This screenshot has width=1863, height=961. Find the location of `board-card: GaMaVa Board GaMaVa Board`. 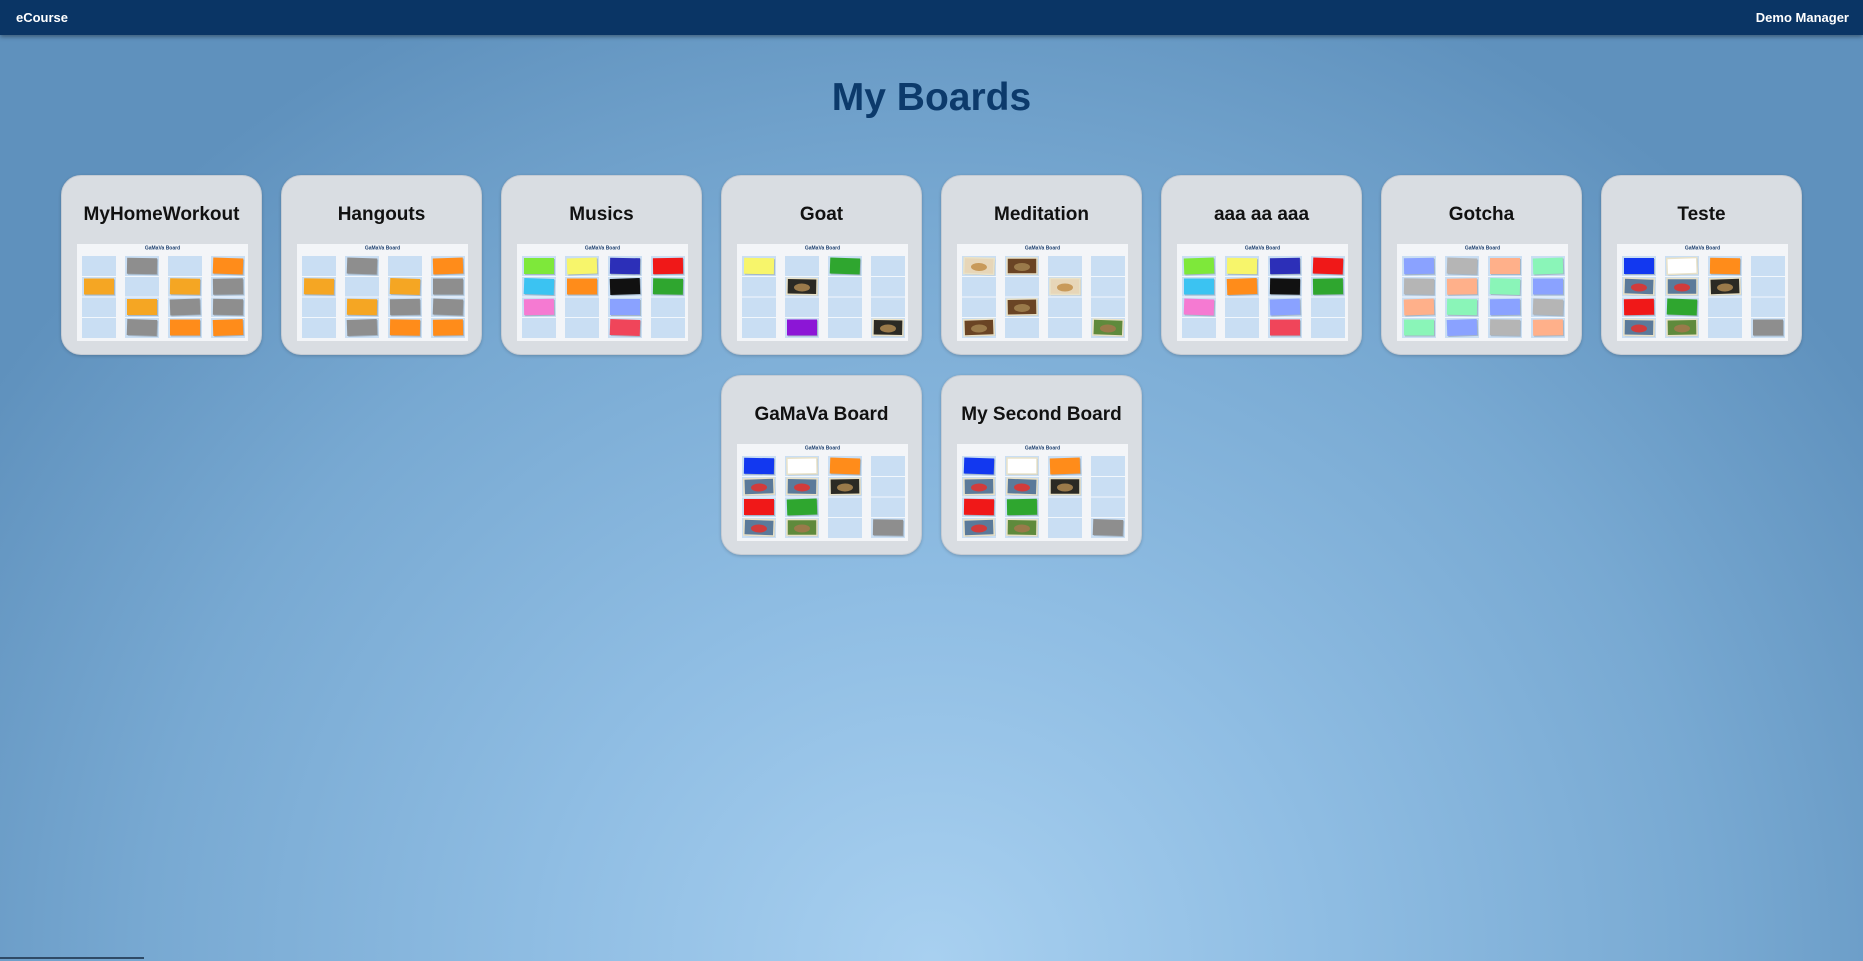

board-card: GaMaVa Board GaMaVa Board is located at coordinates (821, 465).